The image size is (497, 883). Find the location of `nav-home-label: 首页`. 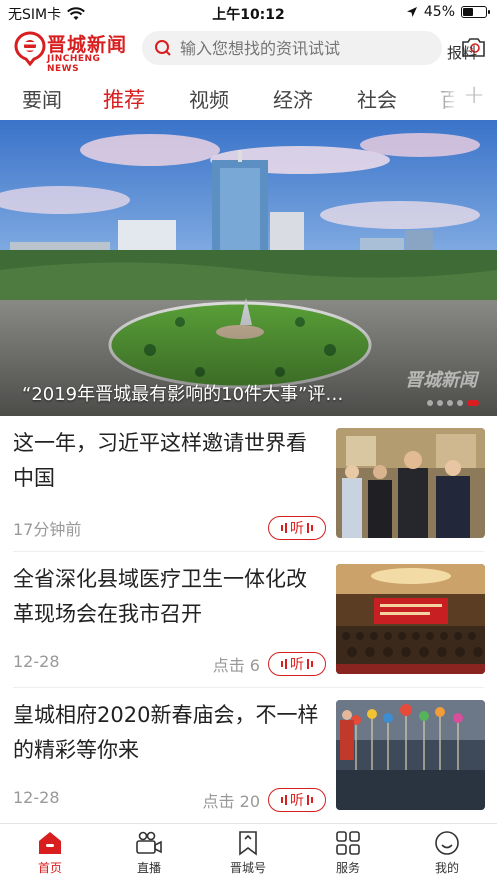

nav-home-label: 首页 is located at coordinates (49, 868).